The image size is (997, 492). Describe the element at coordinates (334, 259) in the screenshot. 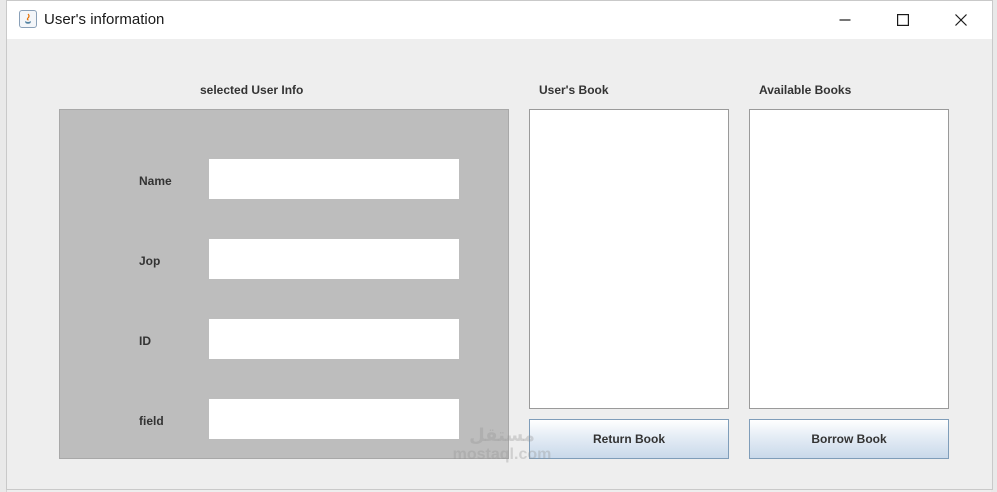

I see `job-field` at that location.